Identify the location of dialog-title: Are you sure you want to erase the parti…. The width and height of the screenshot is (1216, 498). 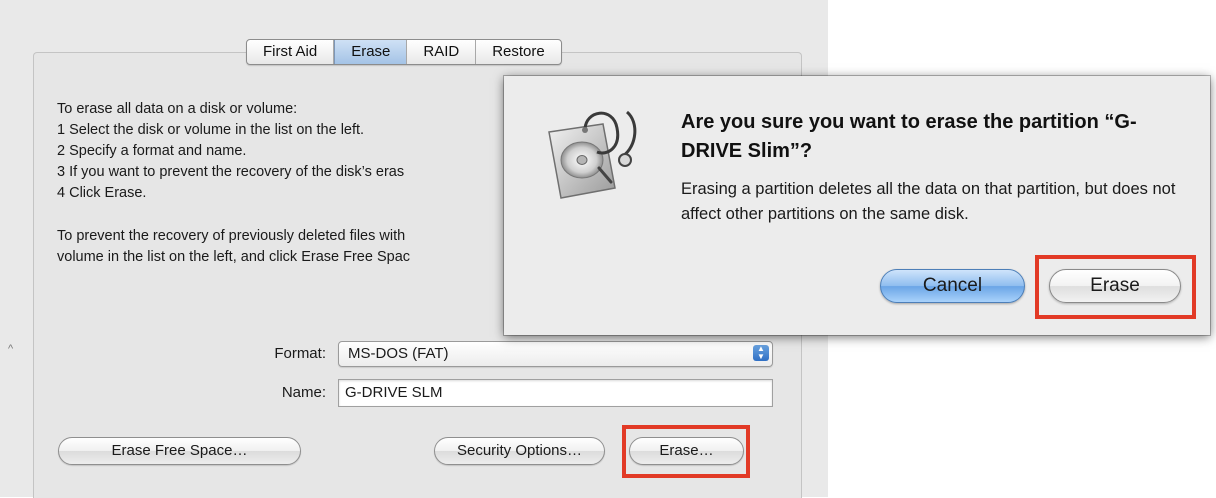
(909, 136).